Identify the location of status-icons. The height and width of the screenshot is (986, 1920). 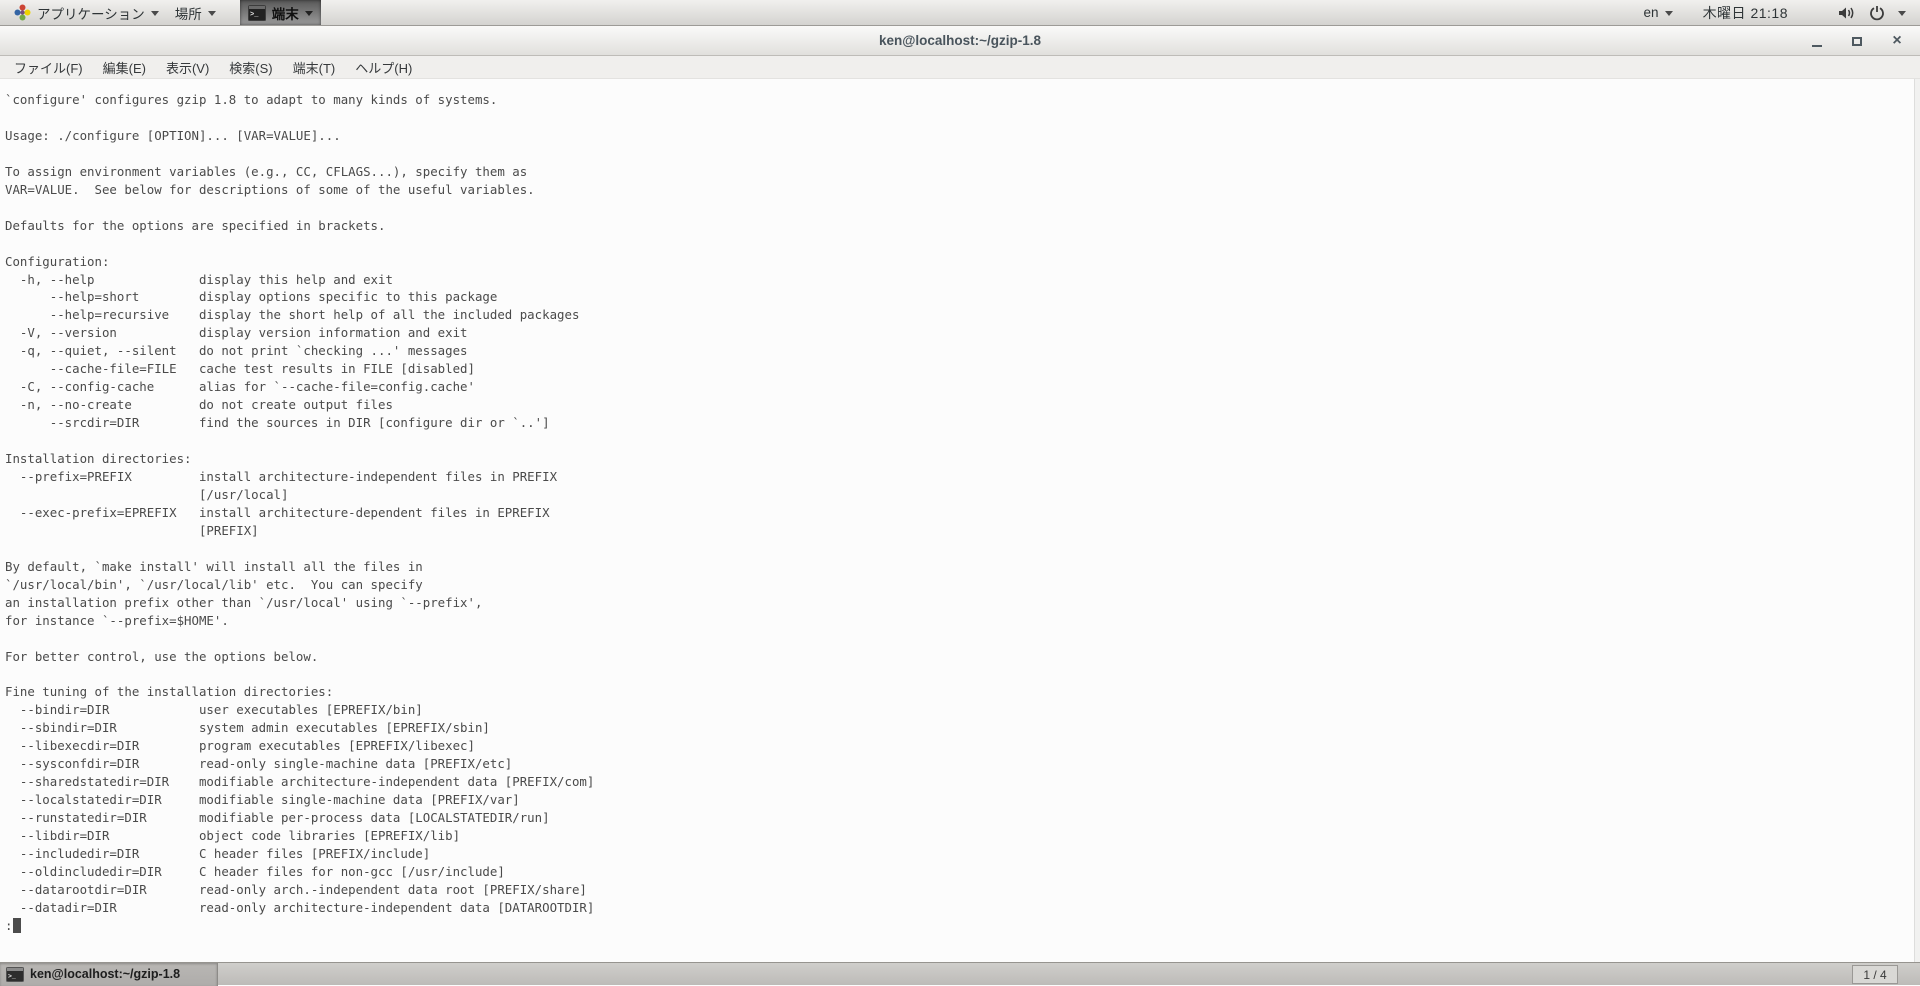
(1872, 13).